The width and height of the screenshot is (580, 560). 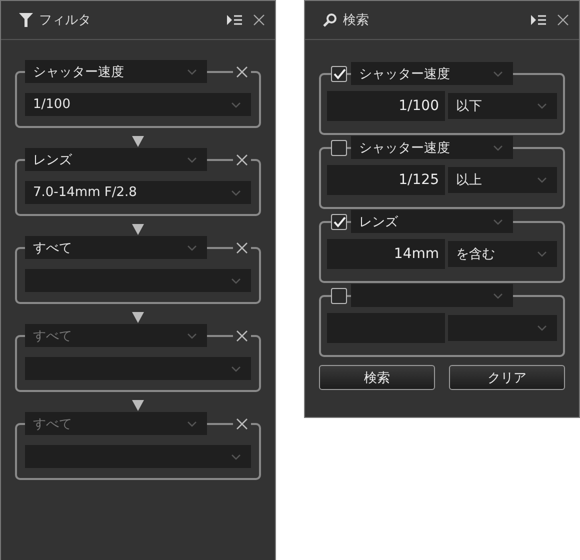 What do you see at coordinates (432, 295) in the screenshot?
I see `field-dropdown` at bounding box center [432, 295].